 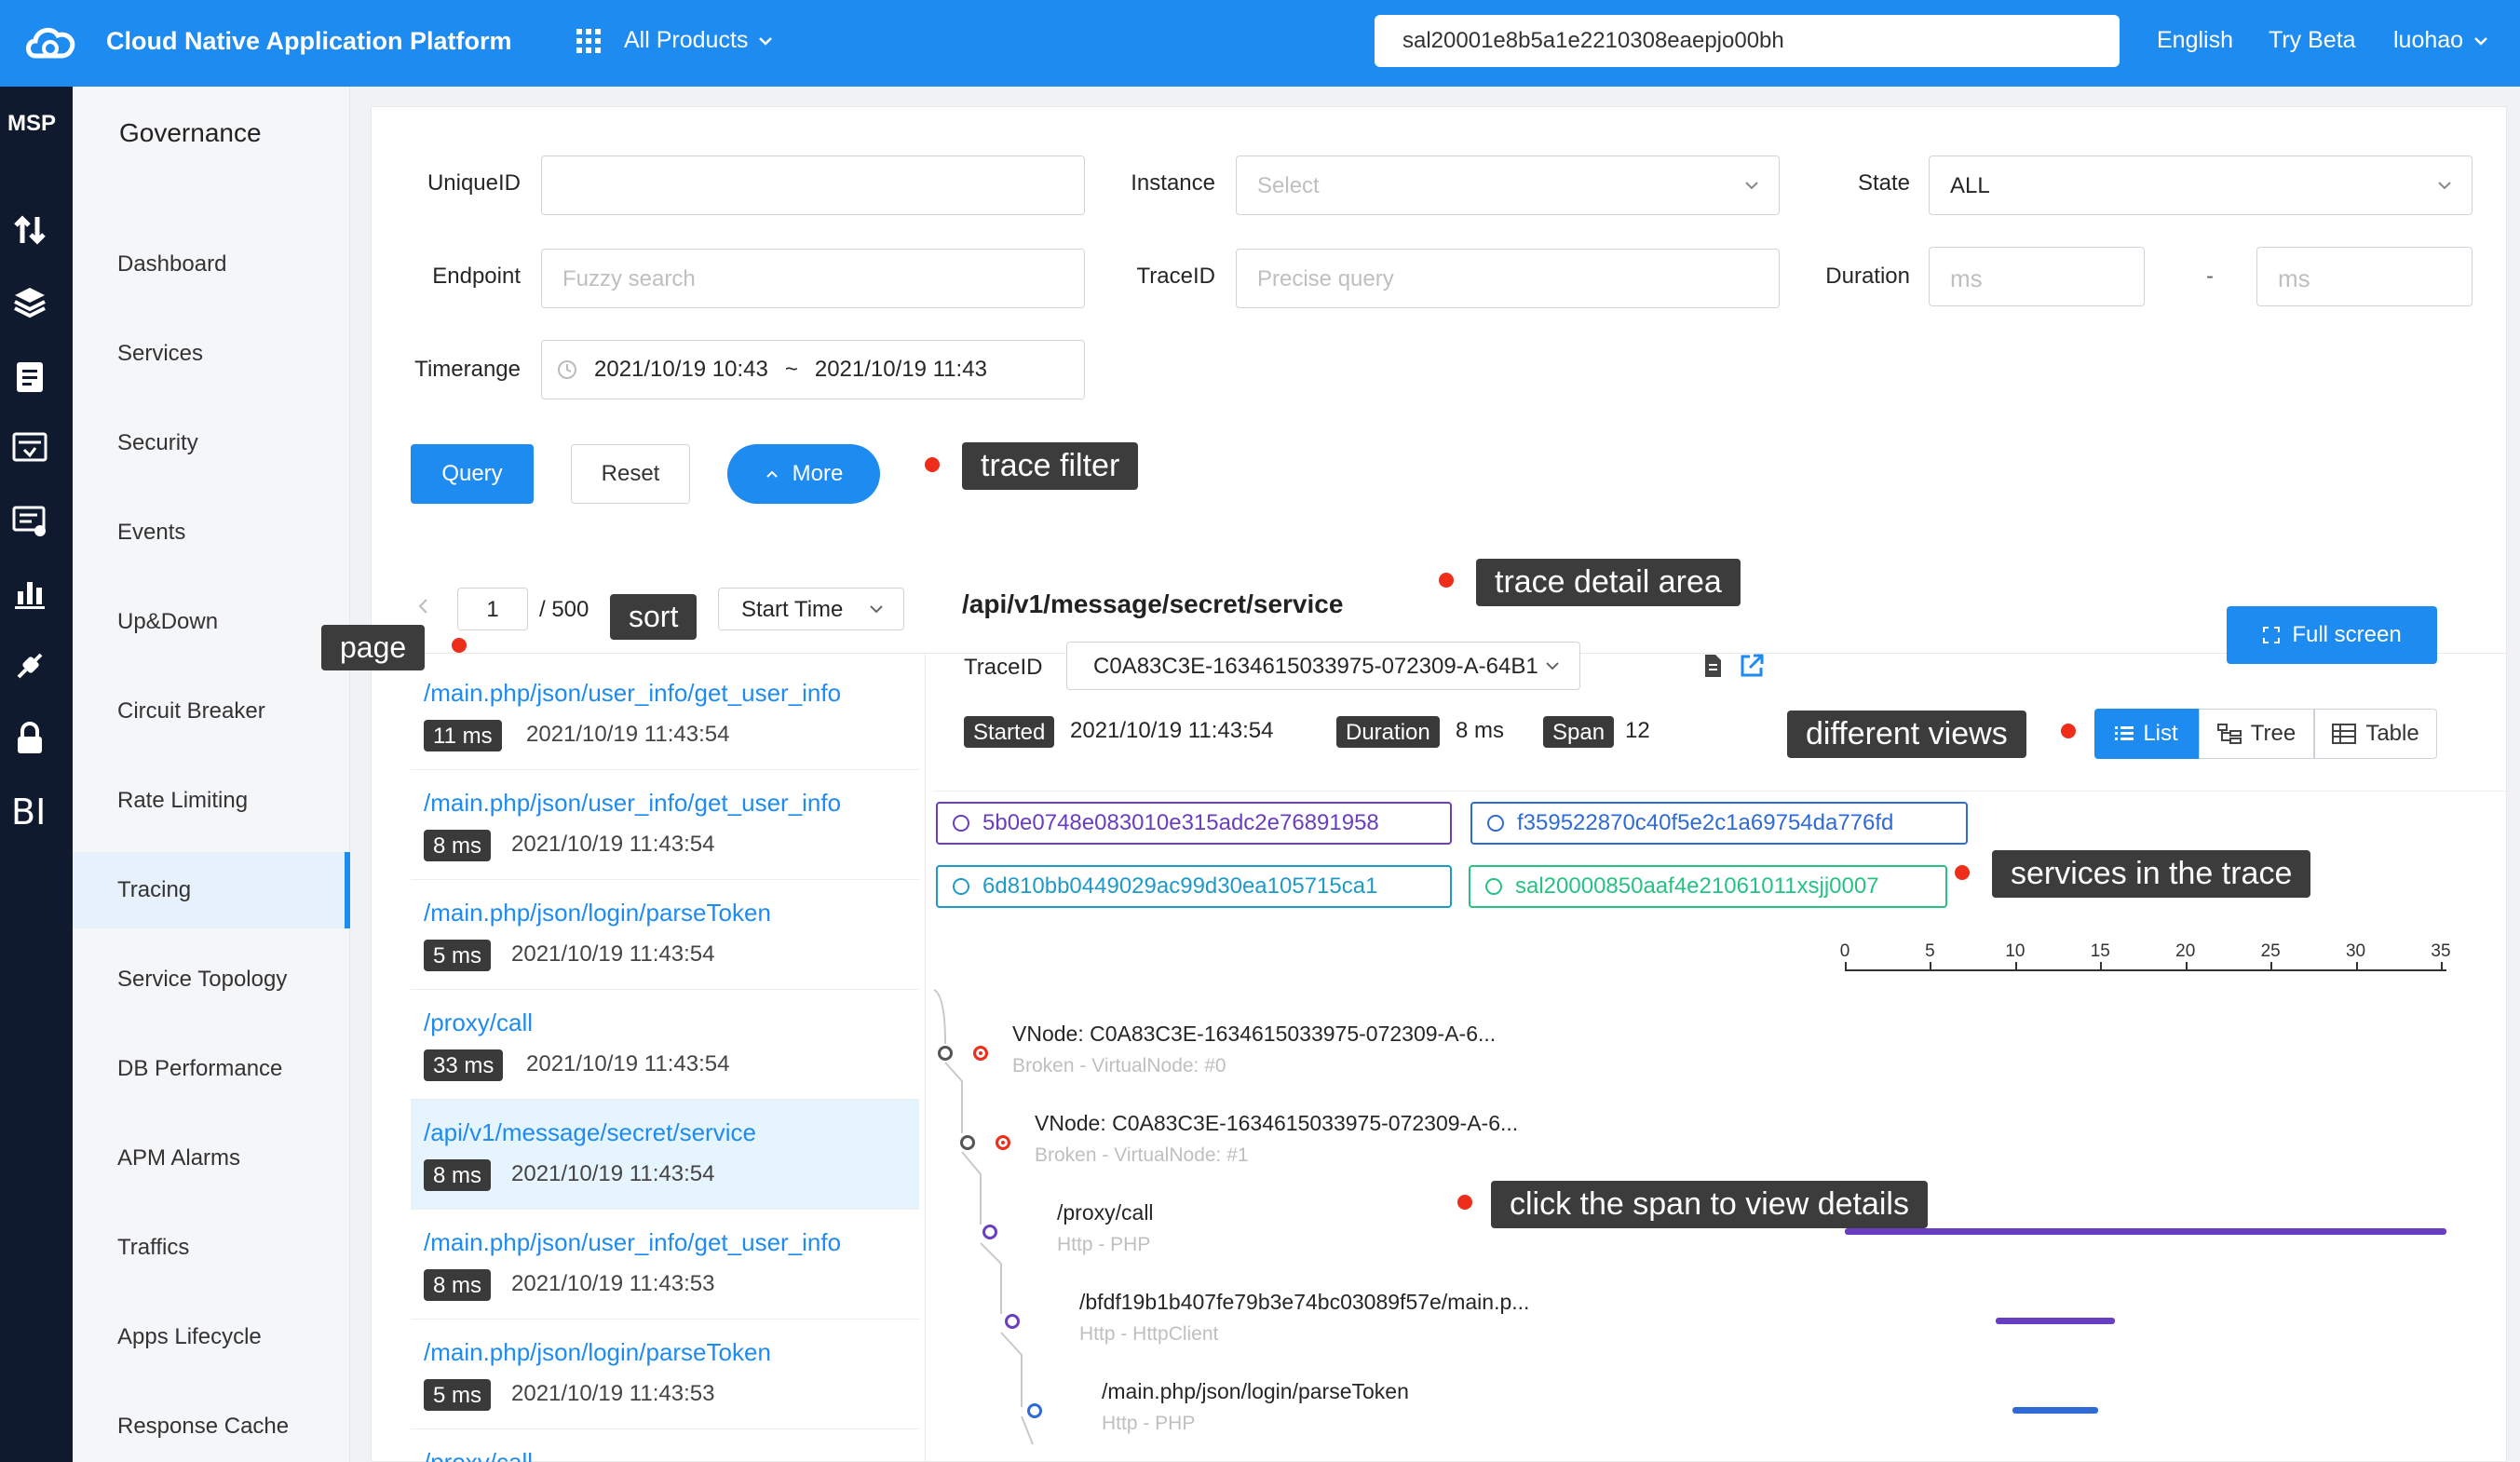 What do you see at coordinates (472, 474) in the screenshot?
I see `query-button: Query` at bounding box center [472, 474].